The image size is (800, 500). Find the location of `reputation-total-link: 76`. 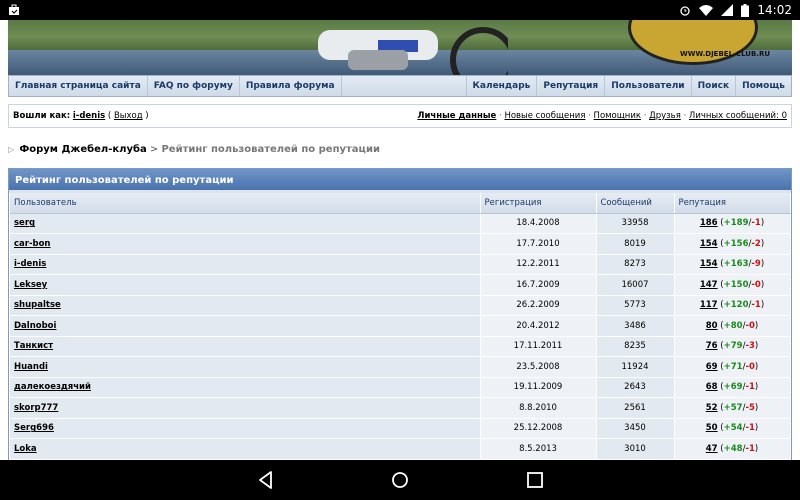

reputation-total-link: 76 is located at coordinates (712, 346).